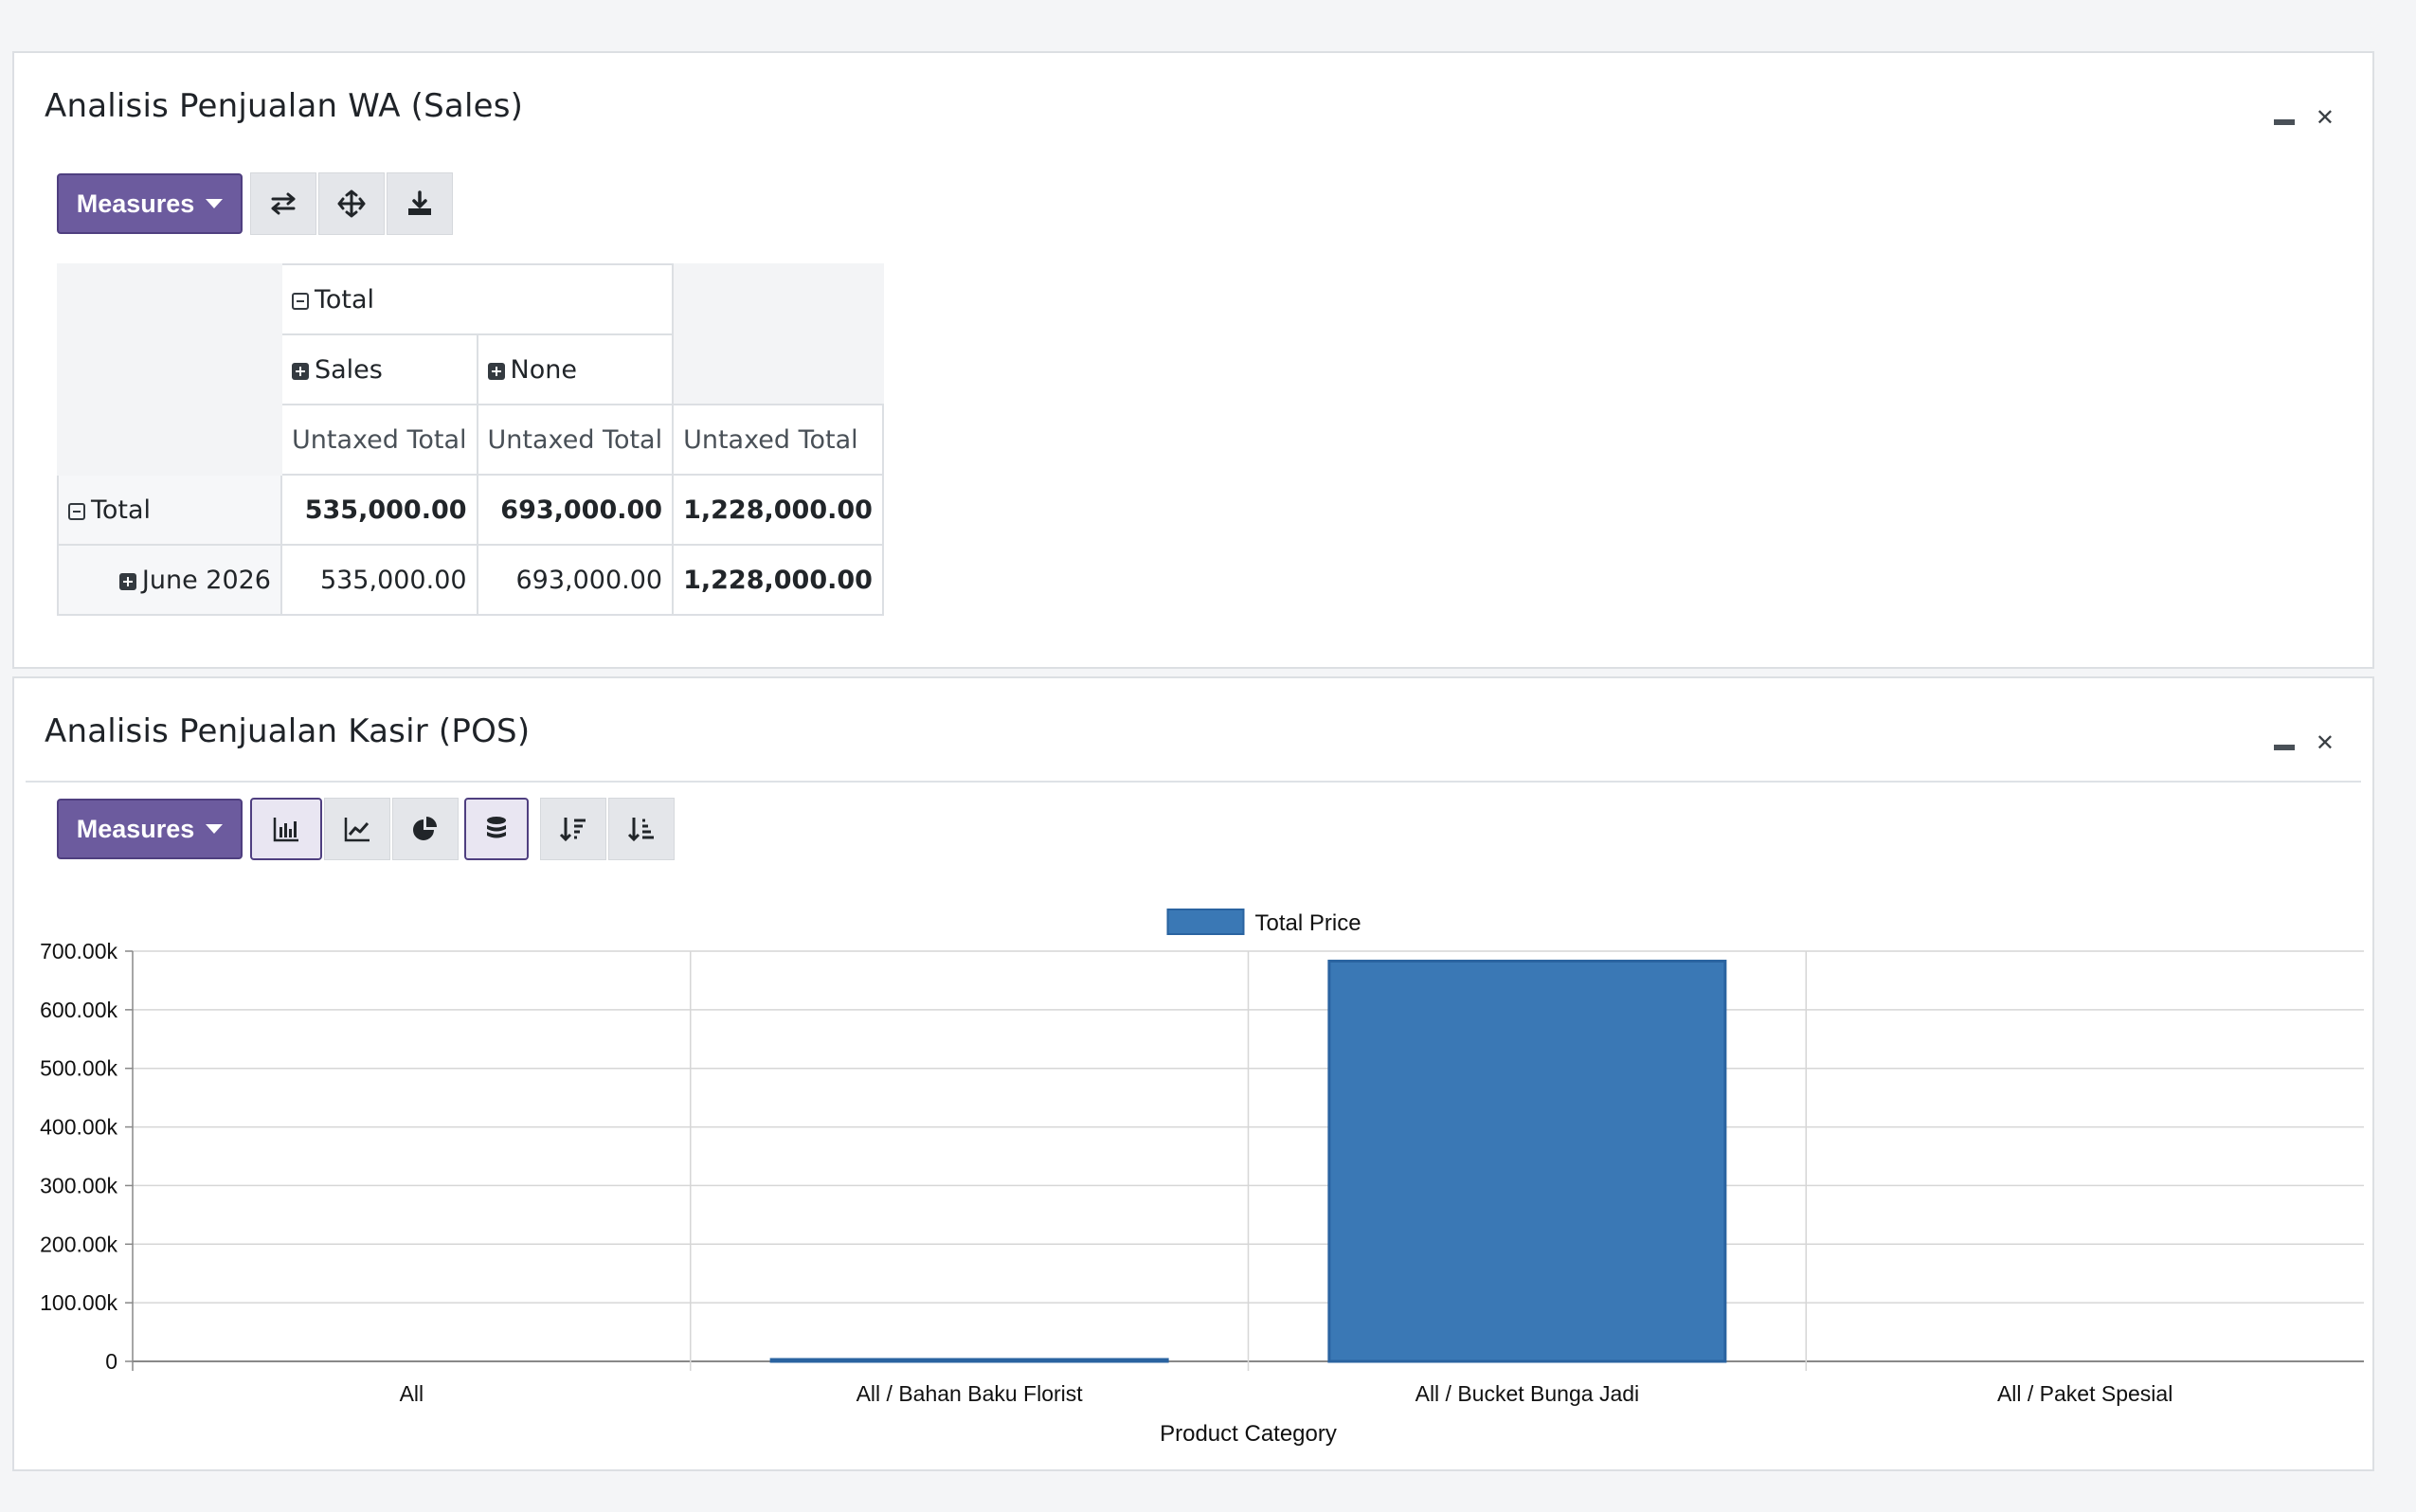 Image resolution: width=2416 pixels, height=1512 pixels. Describe the element at coordinates (2284, 122) in the screenshot. I see `minimize-icon` at that location.